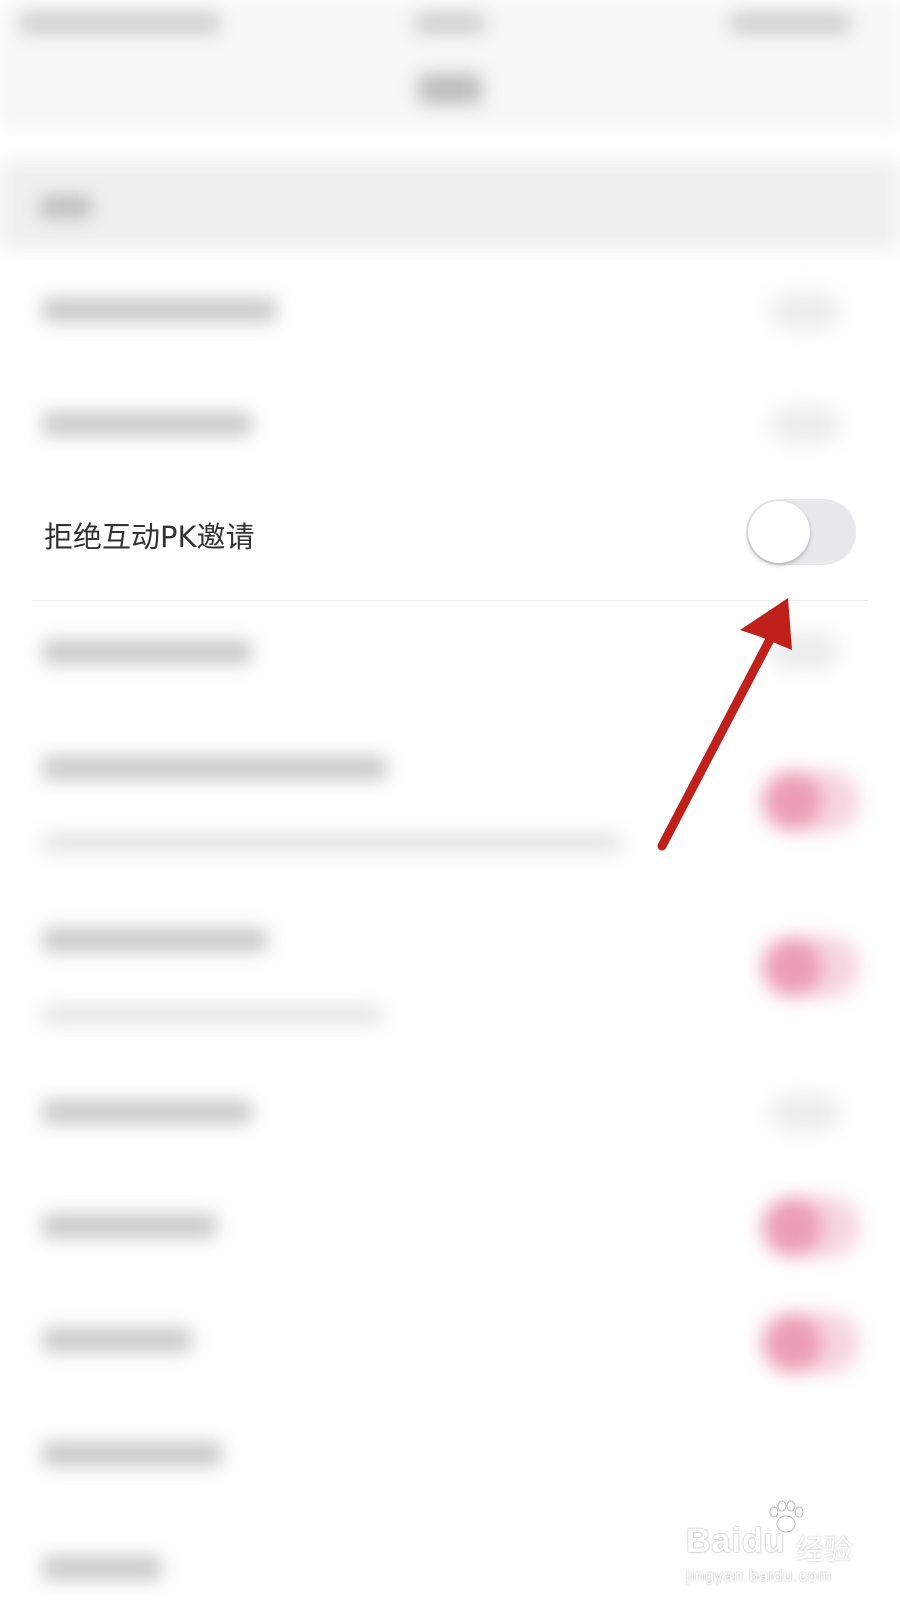  Describe the element at coordinates (450, 65) in the screenshot. I see `status-bar` at that location.